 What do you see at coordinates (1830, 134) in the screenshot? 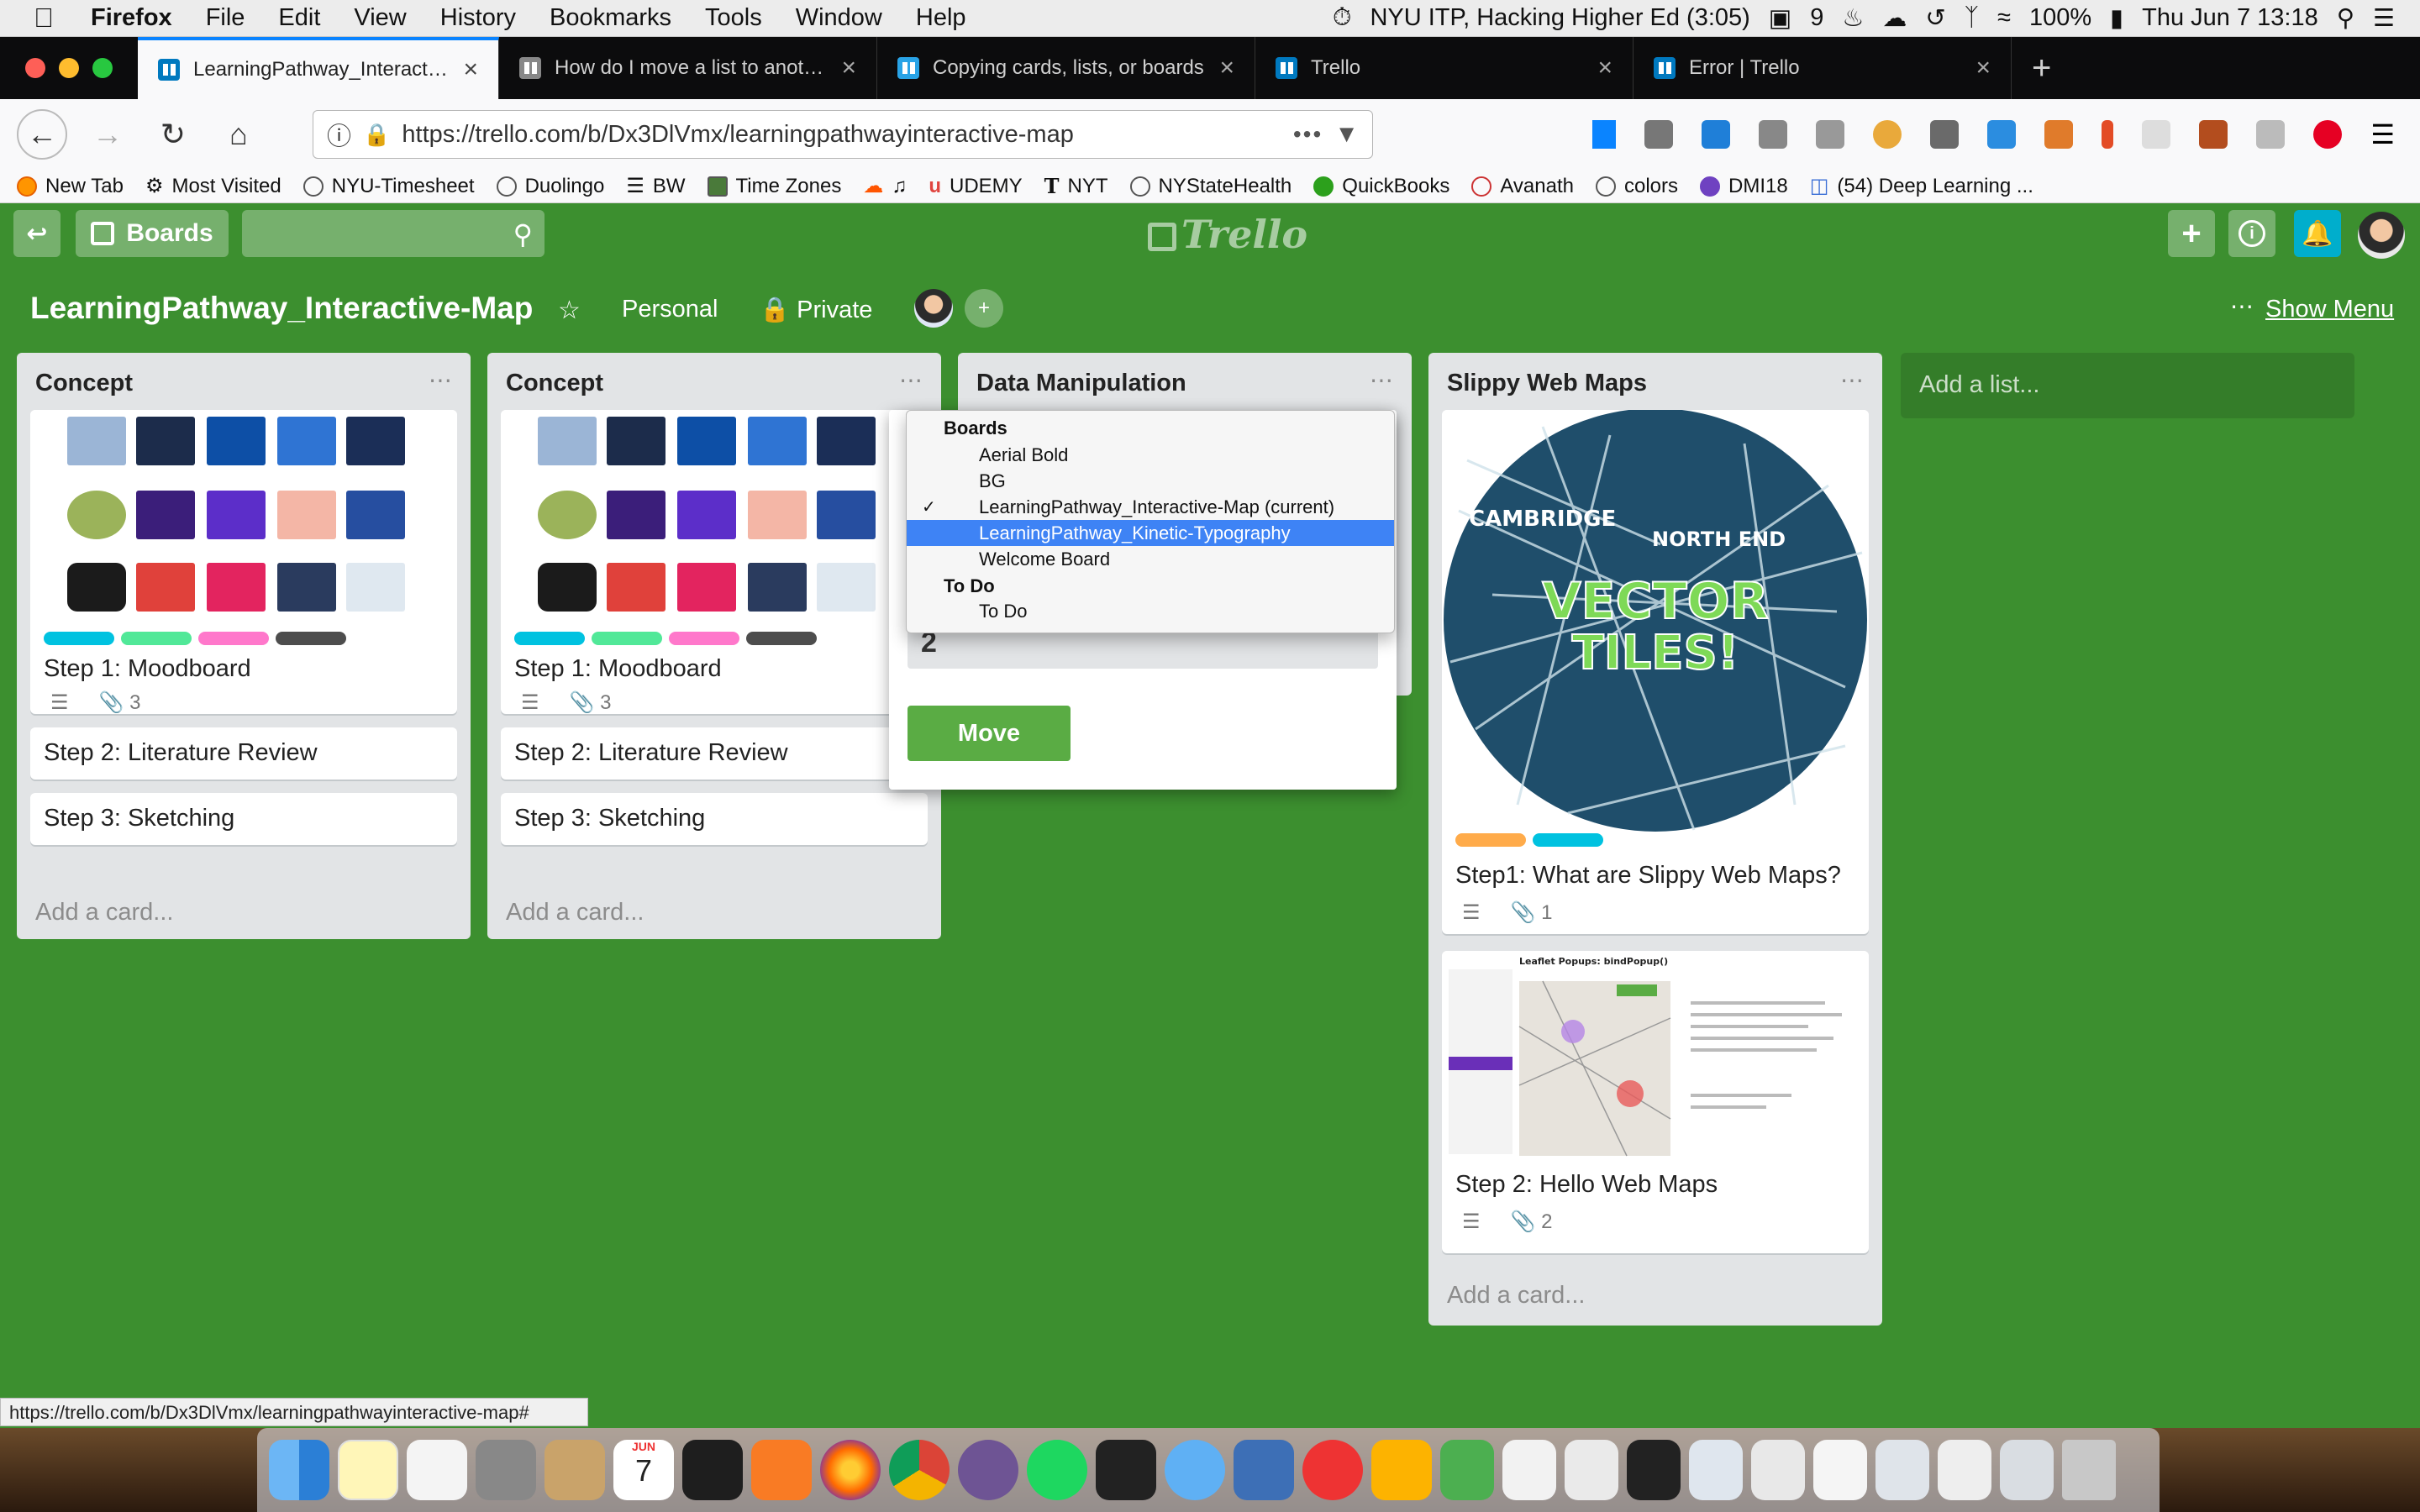
I see `ghostery-icon` at bounding box center [1830, 134].